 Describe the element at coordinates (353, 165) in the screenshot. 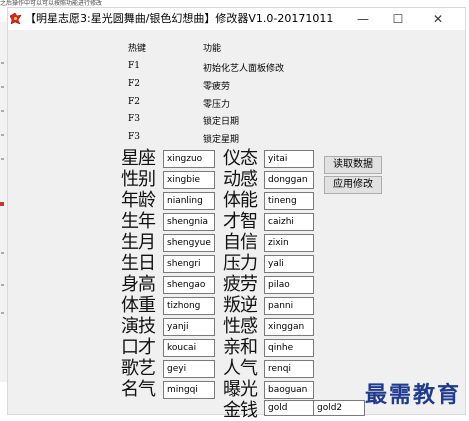

I see `read-data-button: 读取数据` at that location.